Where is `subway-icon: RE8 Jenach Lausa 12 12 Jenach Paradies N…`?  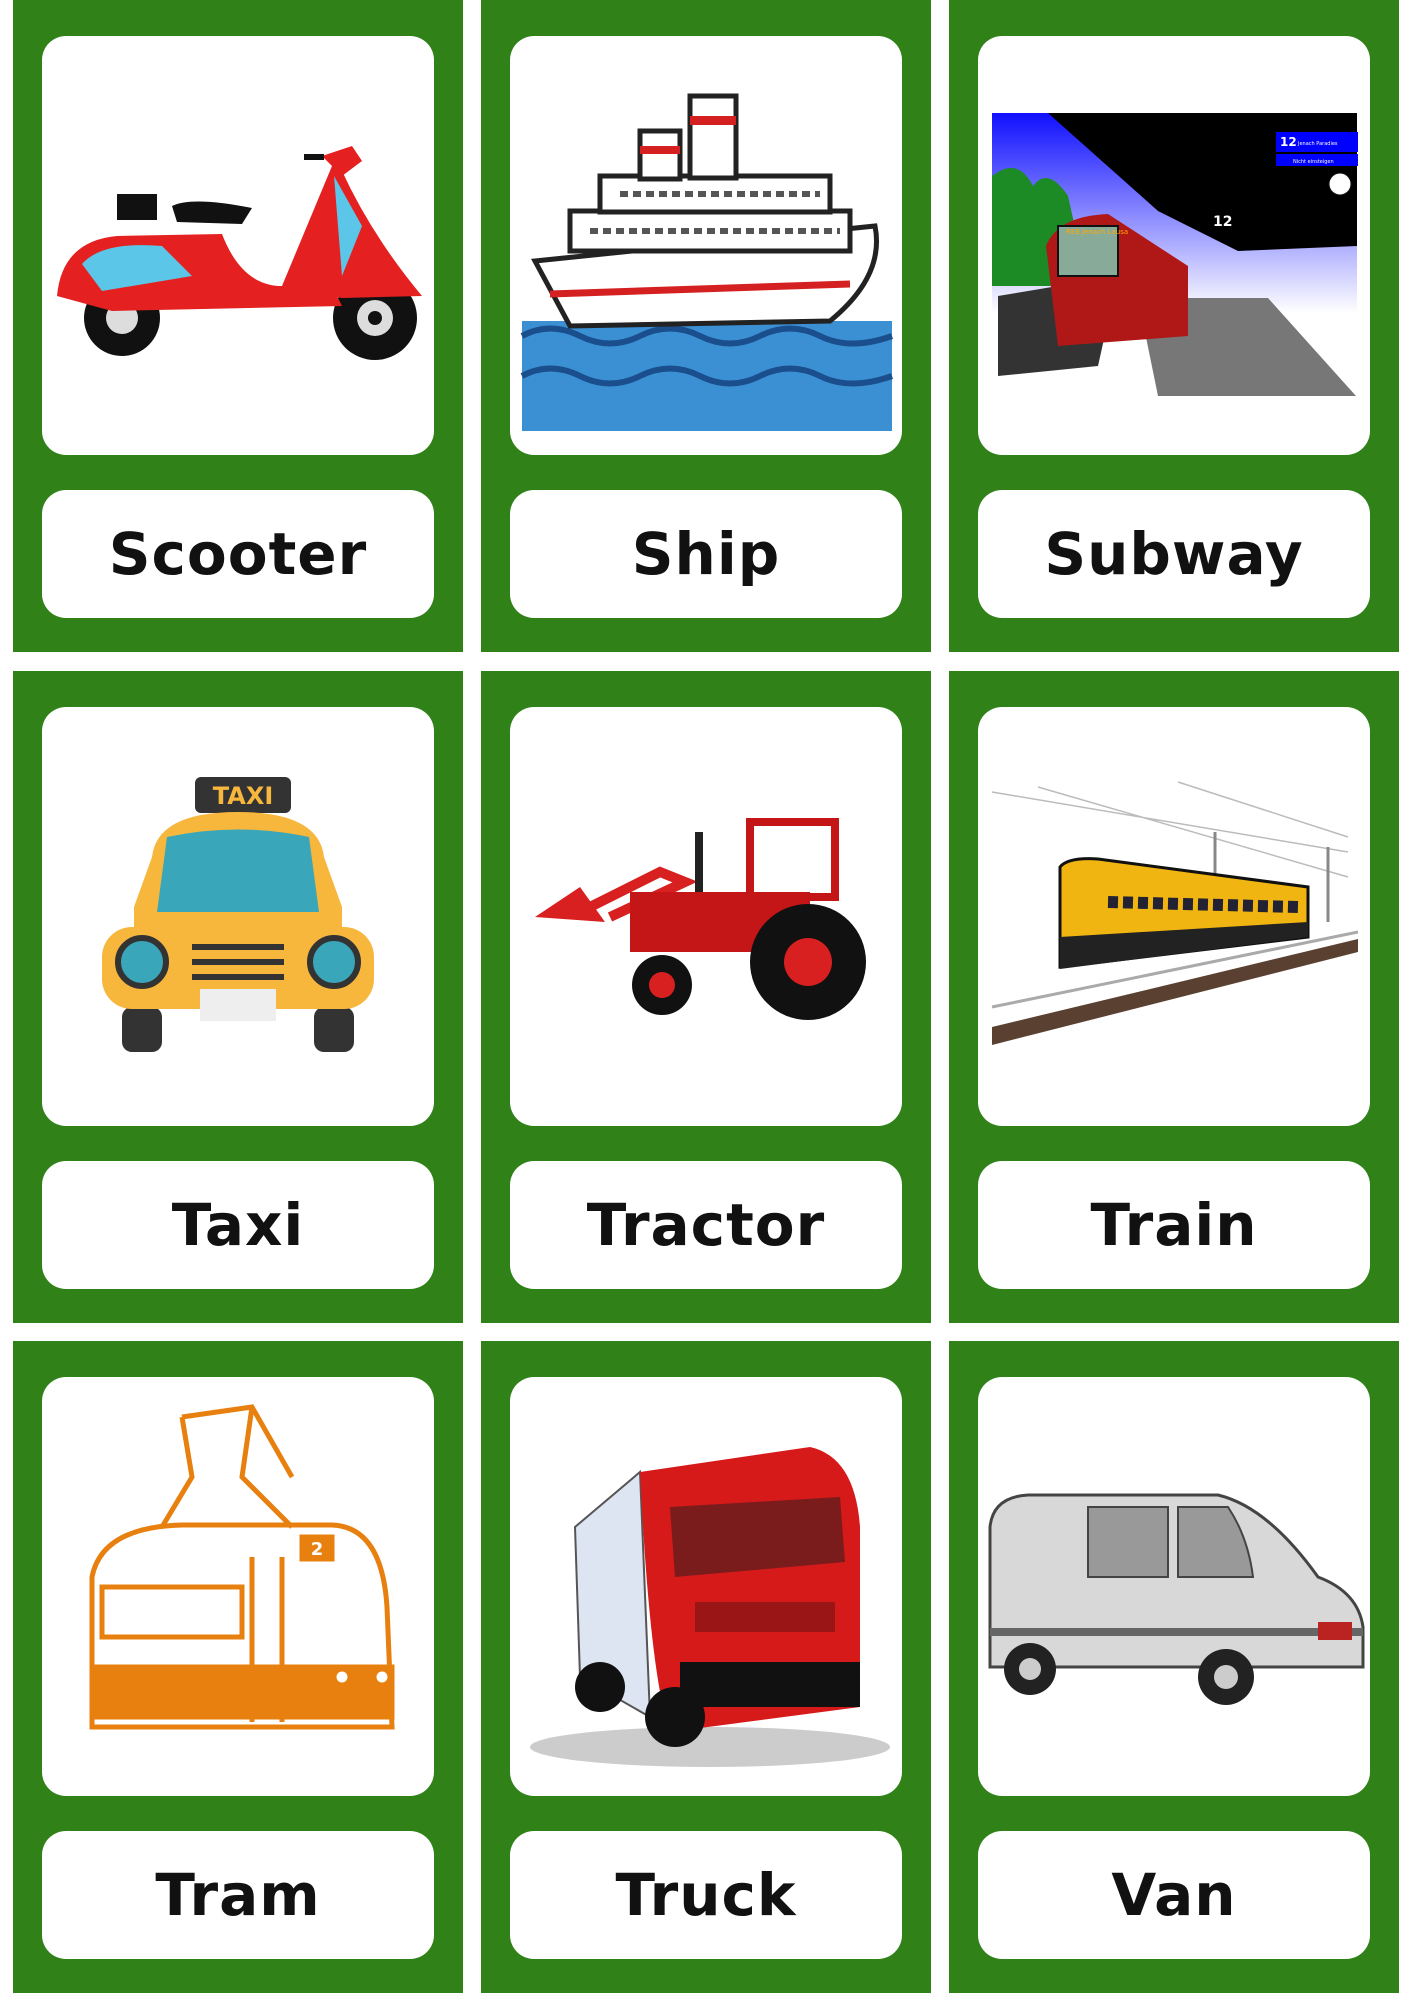
subway-icon: RE8 Jenach Lausa 12 12 Jenach Paradies N… is located at coordinates (1174, 245).